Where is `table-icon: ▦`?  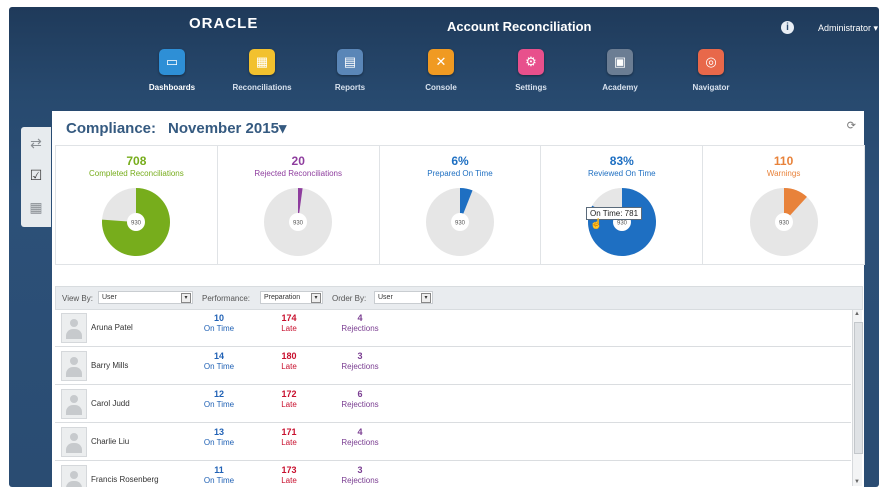
table-icon: ▦ is located at coordinates (36, 206).